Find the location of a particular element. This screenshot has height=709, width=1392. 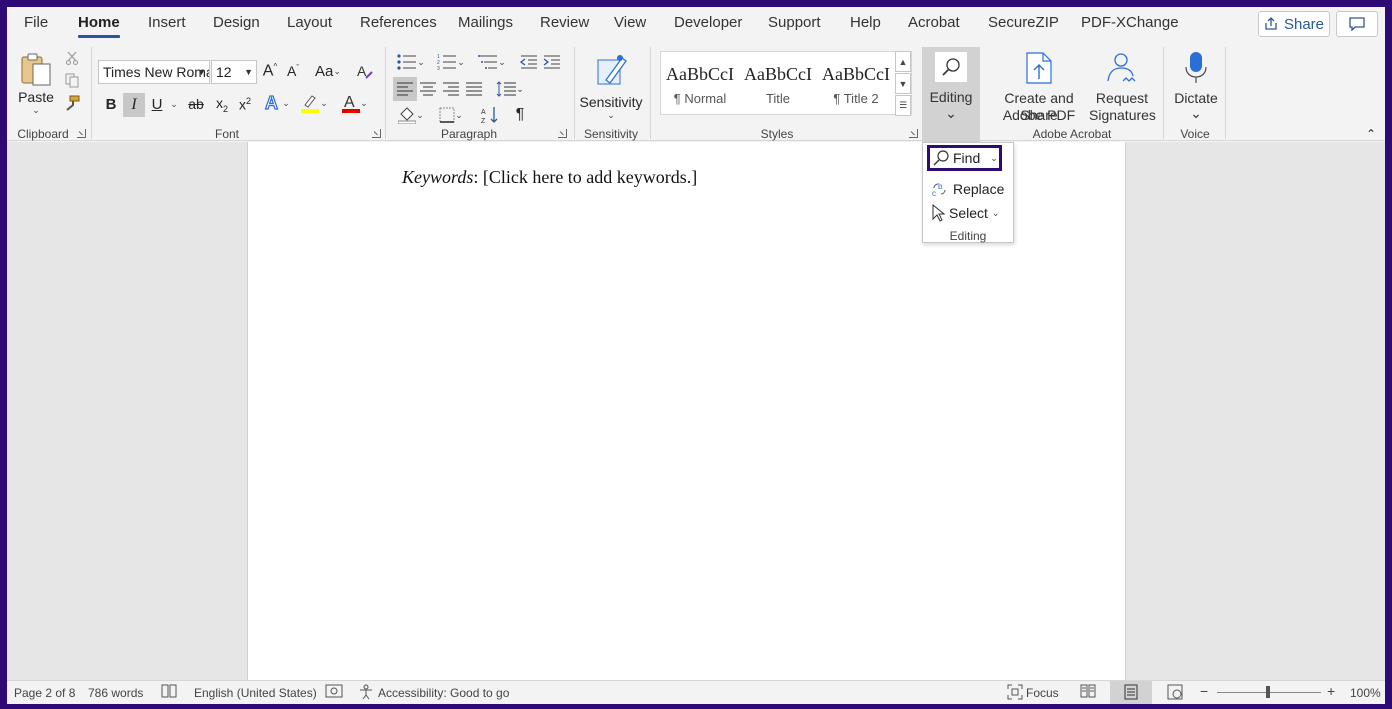

underline-dropdown: ⌄ is located at coordinates (174, 104).